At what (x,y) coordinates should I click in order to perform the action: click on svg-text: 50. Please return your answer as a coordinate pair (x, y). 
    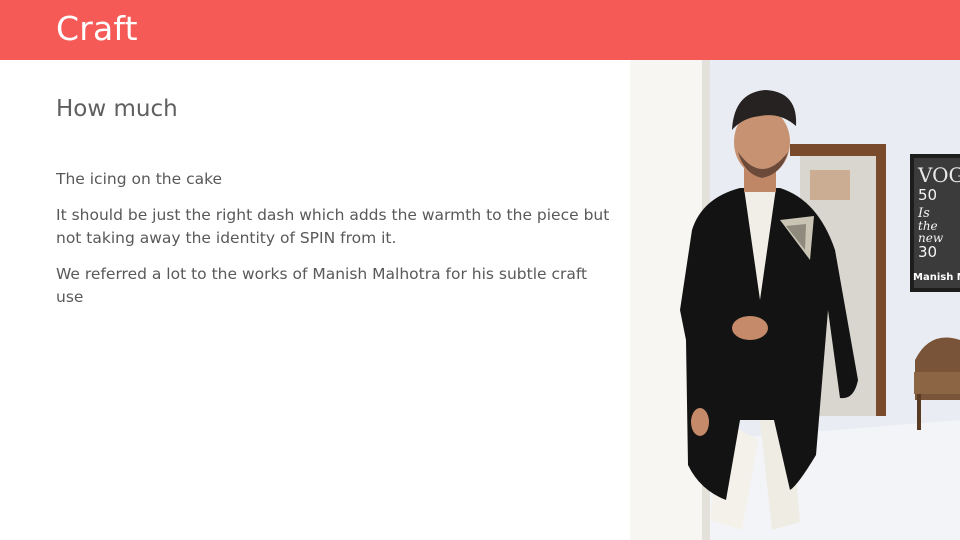
    Looking at the image, I should click on (927, 195).